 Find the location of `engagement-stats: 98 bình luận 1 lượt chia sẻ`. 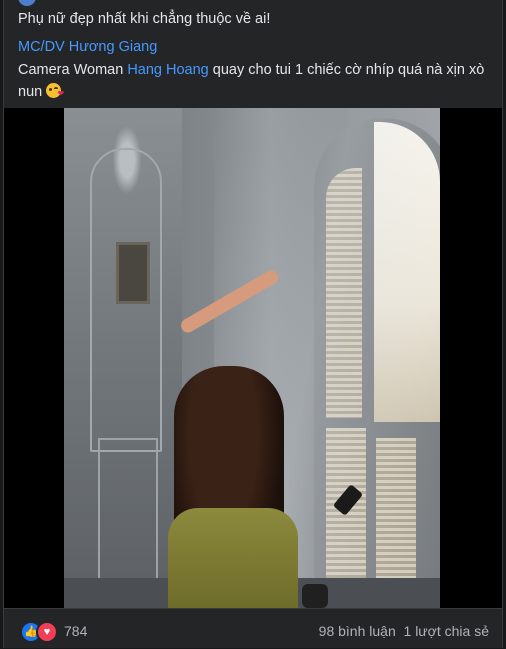

engagement-stats: 98 bình luận 1 lượt chia sẻ is located at coordinates (404, 631).